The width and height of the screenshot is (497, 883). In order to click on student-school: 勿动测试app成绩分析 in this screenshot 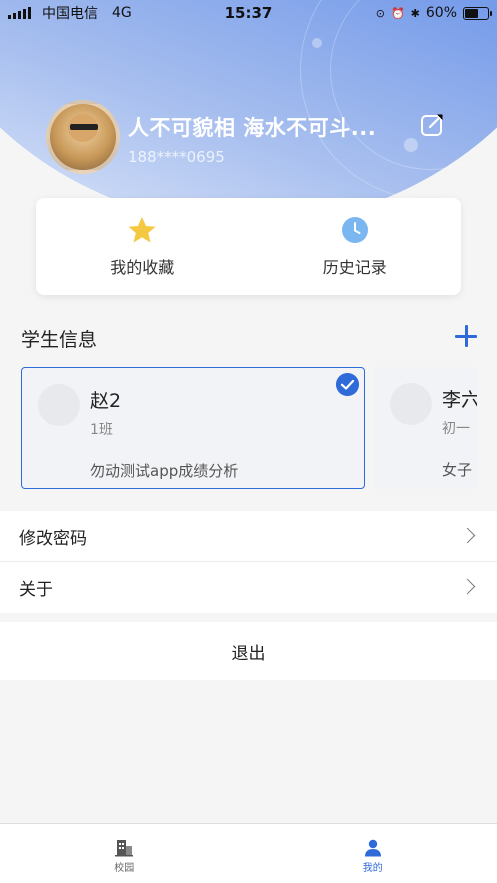, I will do `click(164, 471)`.